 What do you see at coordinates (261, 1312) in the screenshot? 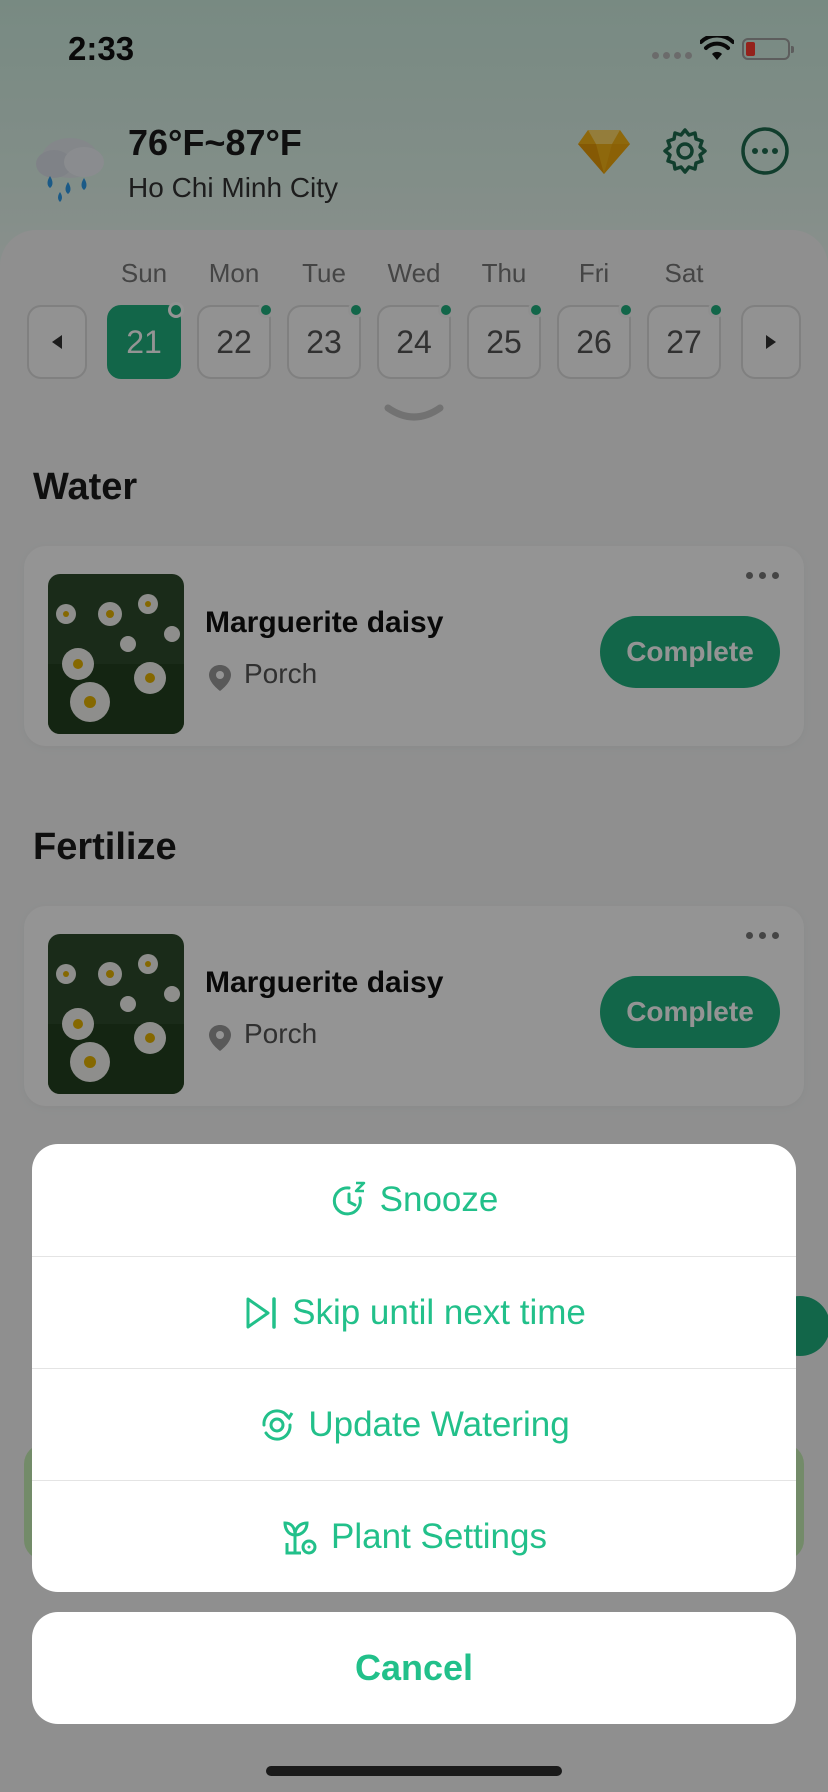
I see `skip-icon` at bounding box center [261, 1312].